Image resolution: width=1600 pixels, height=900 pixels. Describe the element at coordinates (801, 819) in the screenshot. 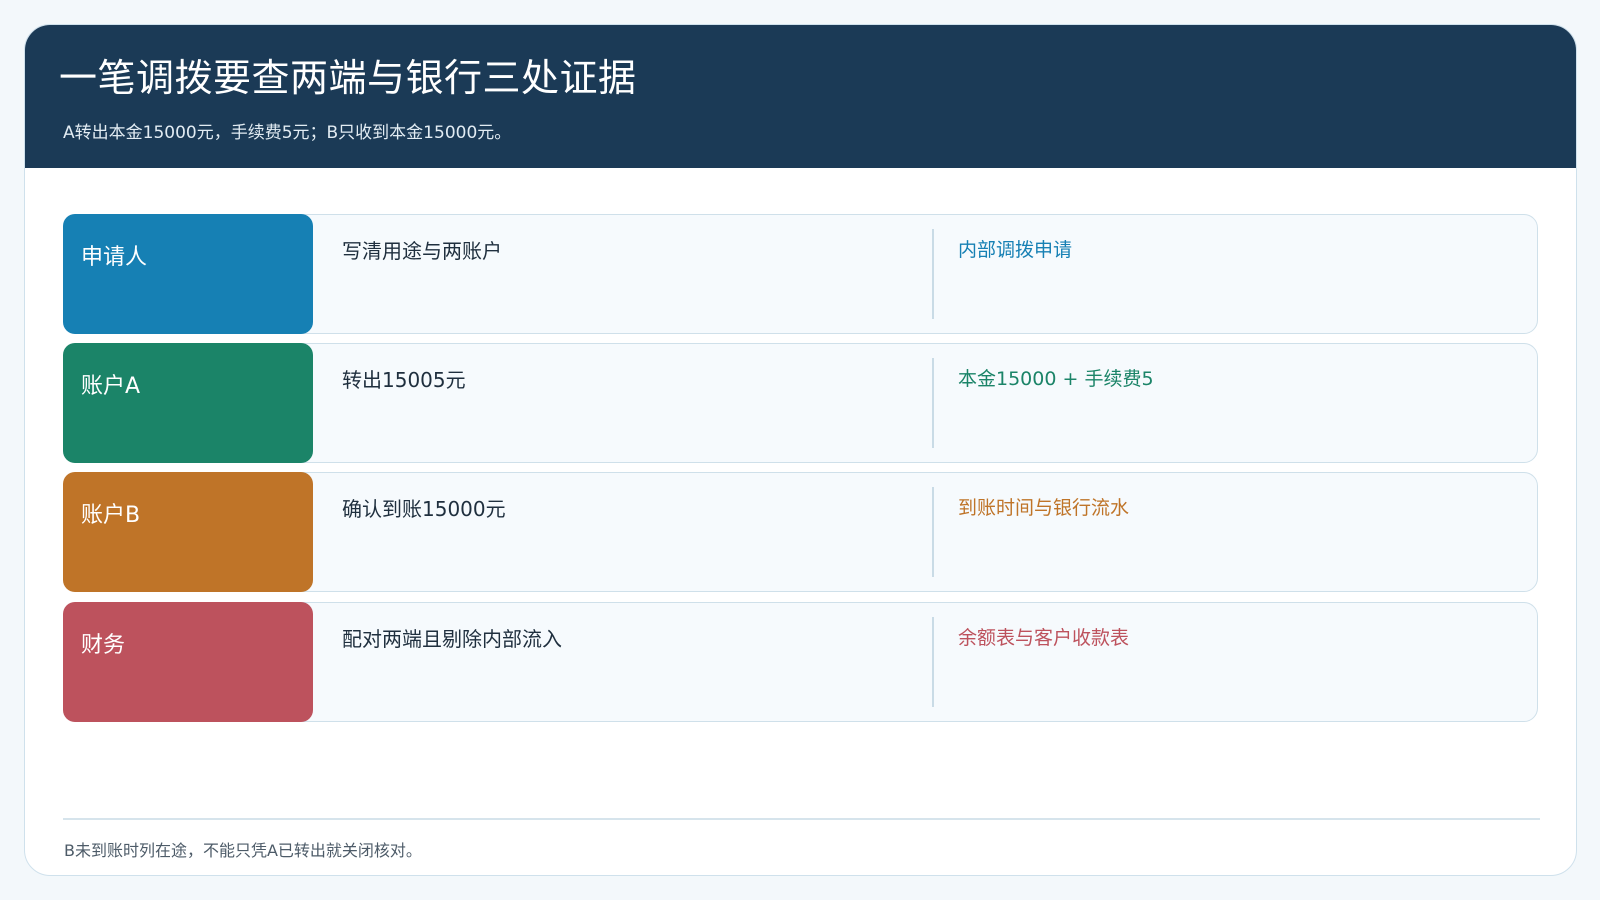

I see `footer-divider` at that location.